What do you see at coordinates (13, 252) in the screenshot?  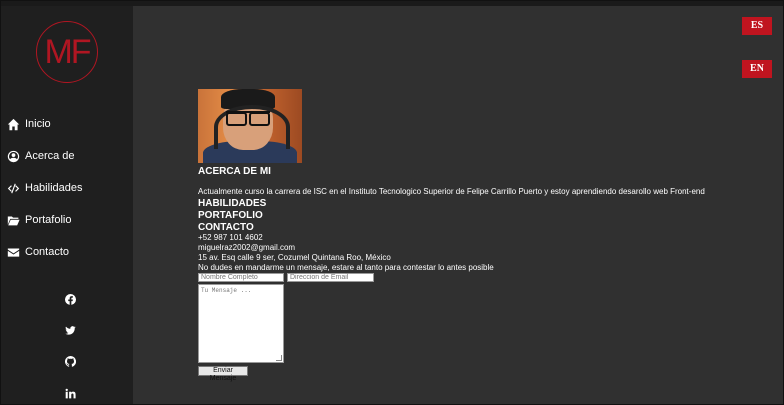 I see `envelope-icon` at bounding box center [13, 252].